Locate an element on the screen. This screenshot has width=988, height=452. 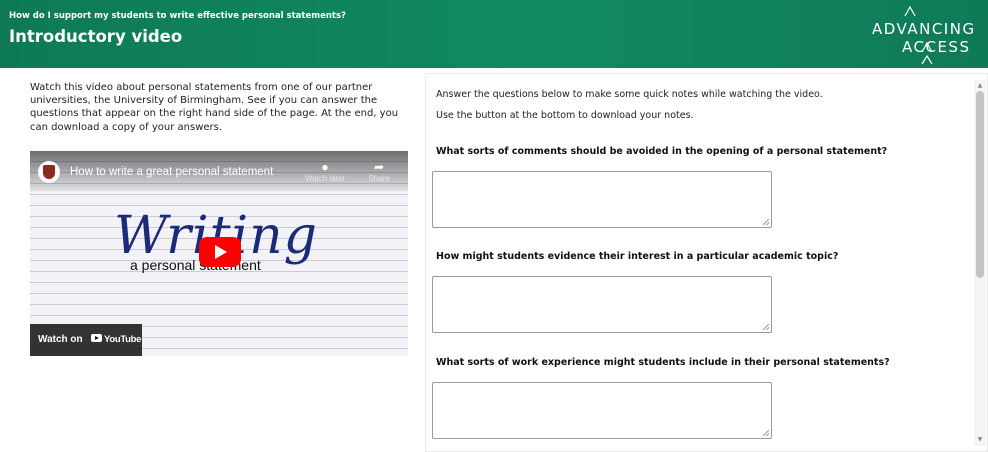
page-title: Introductory video is located at coordinates (96, 36).